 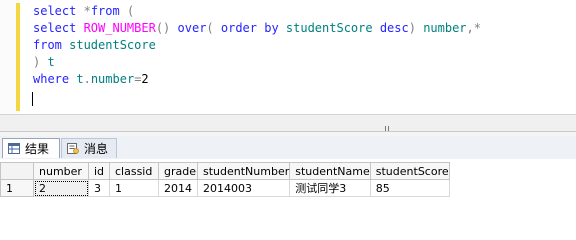 What do you see at coordinates (178, 188) in the screenshot?
I see `cell-grade: 2014` at bounding box center [178, 188].